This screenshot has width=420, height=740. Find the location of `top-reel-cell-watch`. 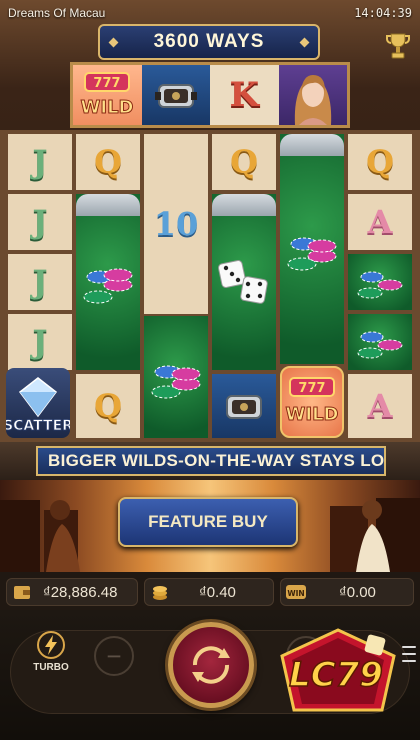

top-reel-cell-watch is located at coordinates (175, 95).